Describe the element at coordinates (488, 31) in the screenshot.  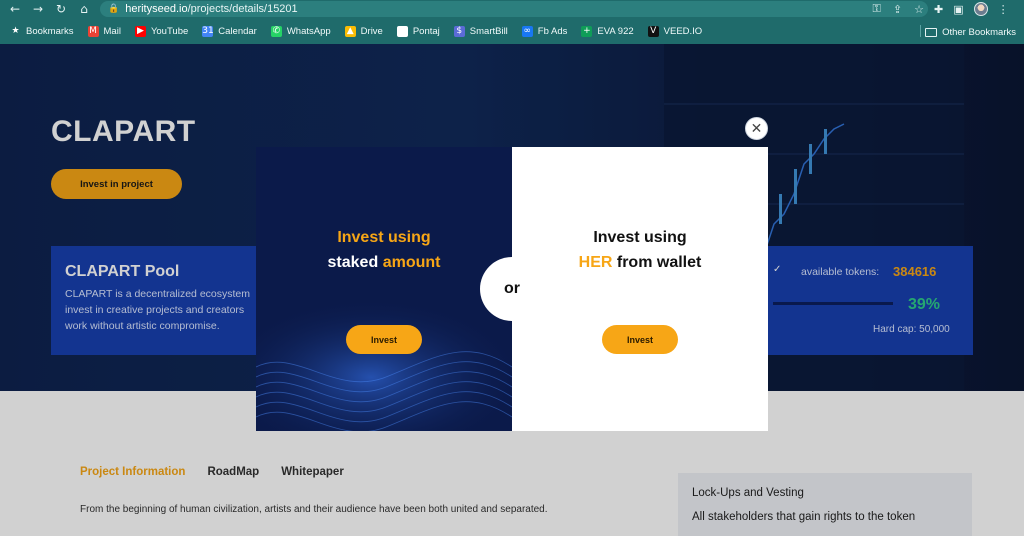
I see `bookmark-label: SmartBill` at that location.